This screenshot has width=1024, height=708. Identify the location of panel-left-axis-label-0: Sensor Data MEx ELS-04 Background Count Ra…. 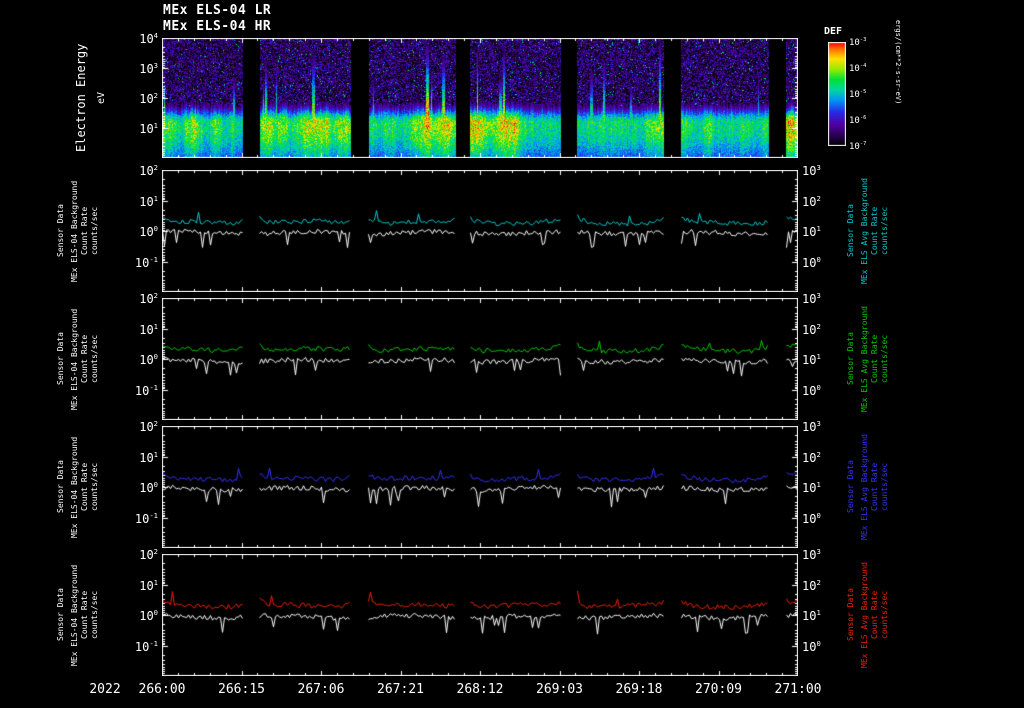
(78, 231).